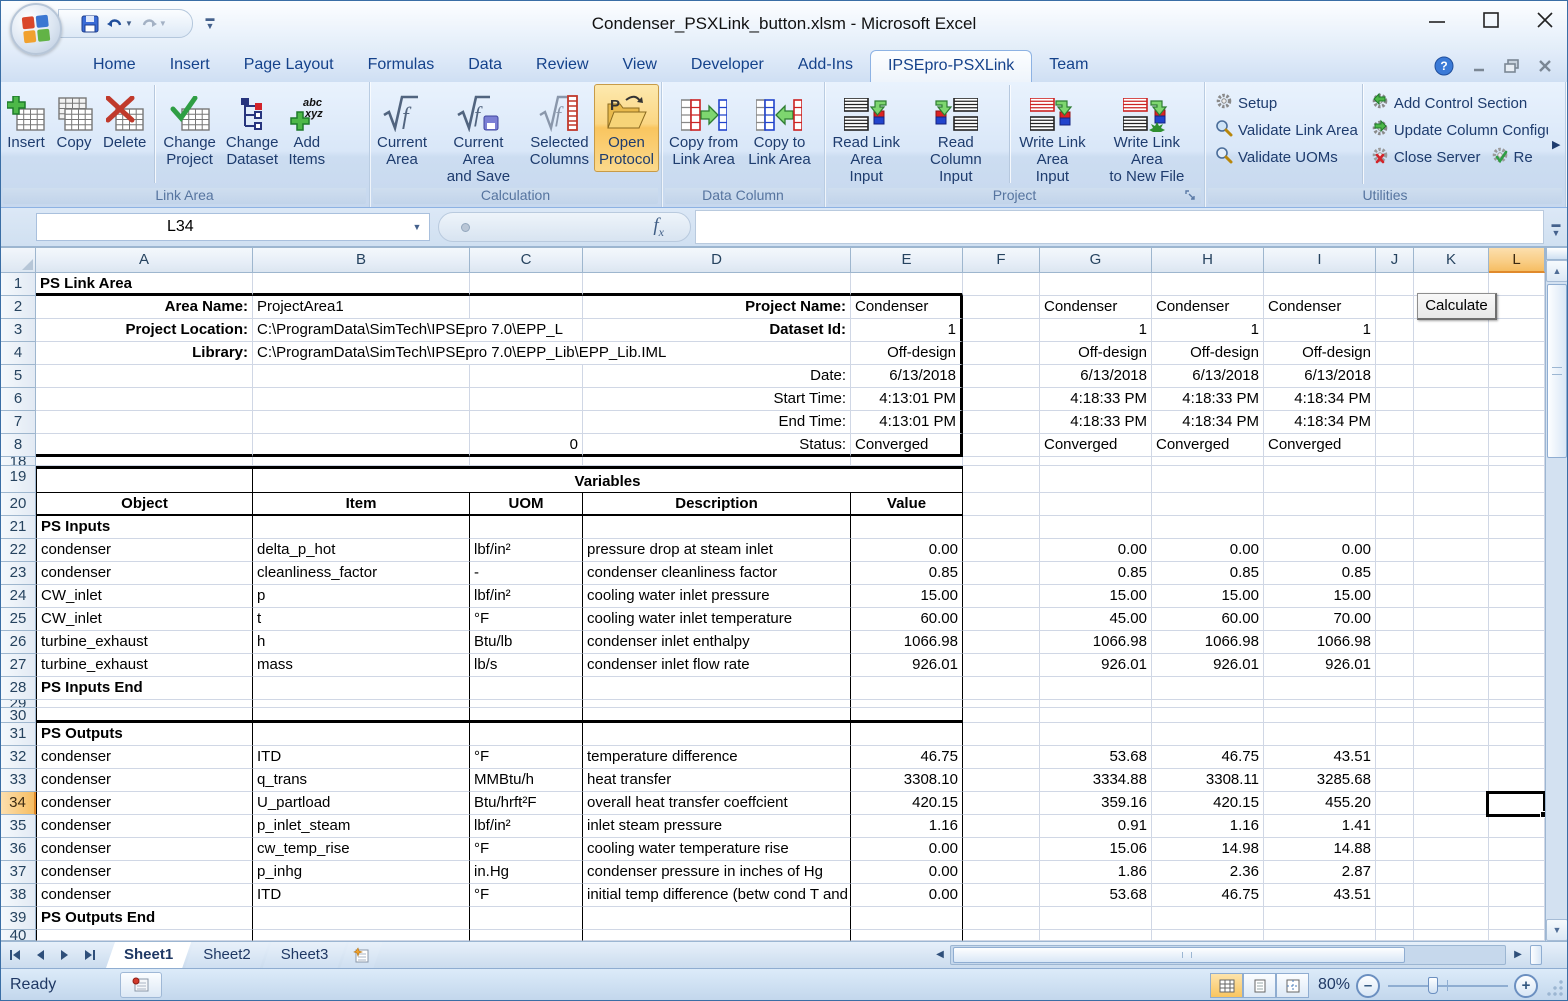 The height and width of the screenshot is (1001, 1568). What do you see at coordinates (18, 757) in the screenshot?
I see `row-header-32: 32` at bounding box center [18, 757].